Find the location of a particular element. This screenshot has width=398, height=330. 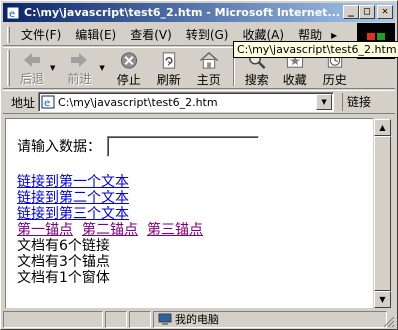

stop-icon is located at coordinates (128, 60).